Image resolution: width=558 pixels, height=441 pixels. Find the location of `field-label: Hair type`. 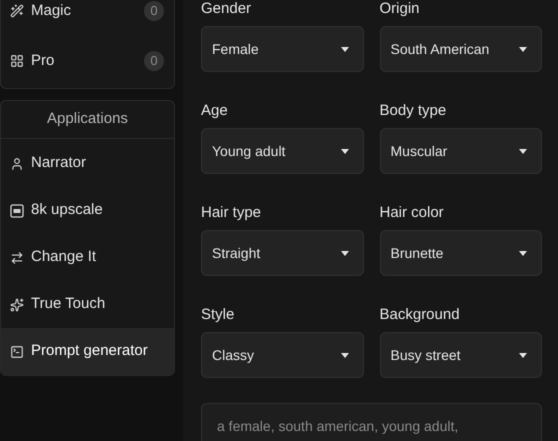

field-label: Hair type is located at coordinates (231, 213).